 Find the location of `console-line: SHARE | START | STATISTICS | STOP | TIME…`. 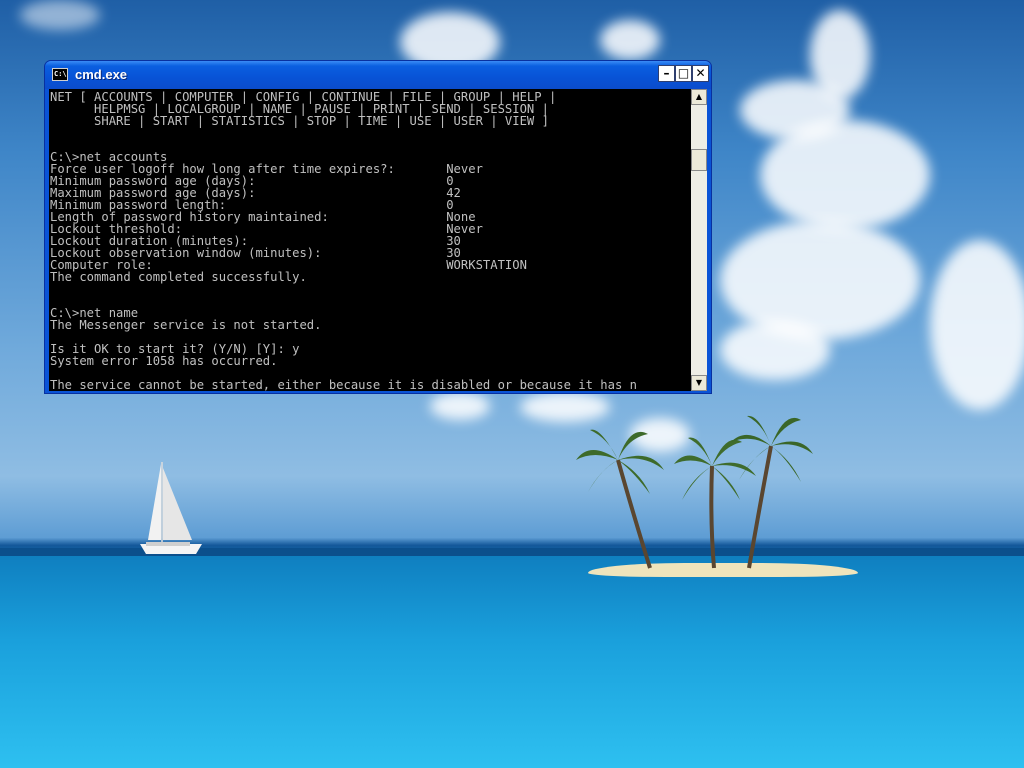

console-line: SHARE | START | STATISTICS | STOP | TIME… is located at coordinates (299, 121).